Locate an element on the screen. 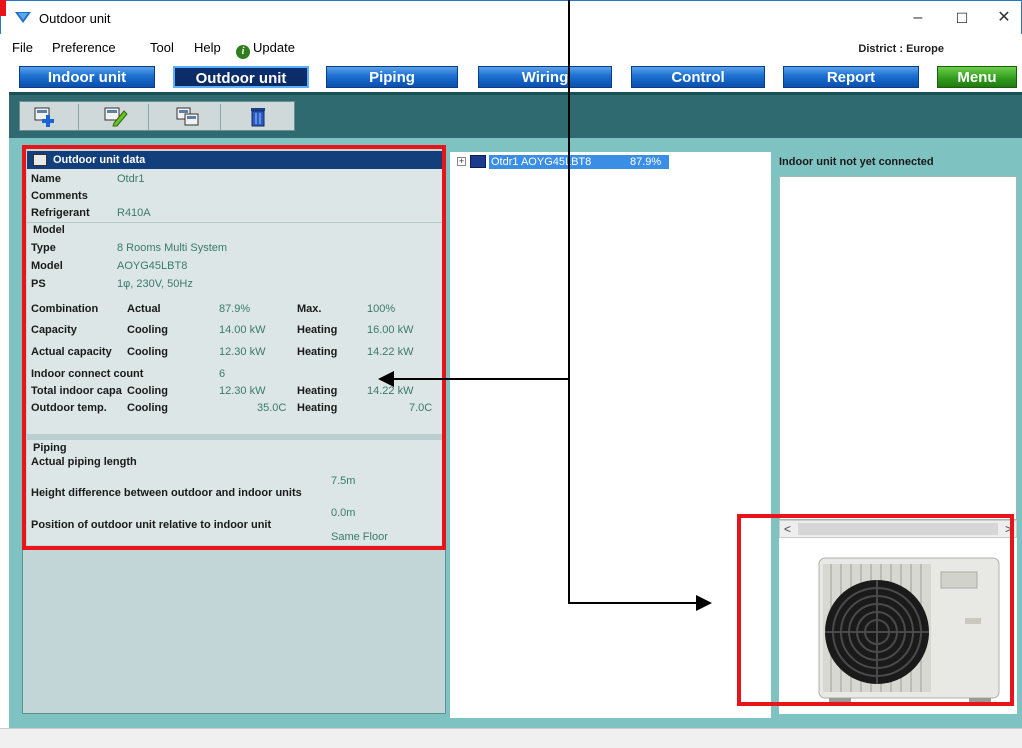 The width and height of the screenshot is (1022, 748). tab-piping: Piping is located at coordinates (392, 77).